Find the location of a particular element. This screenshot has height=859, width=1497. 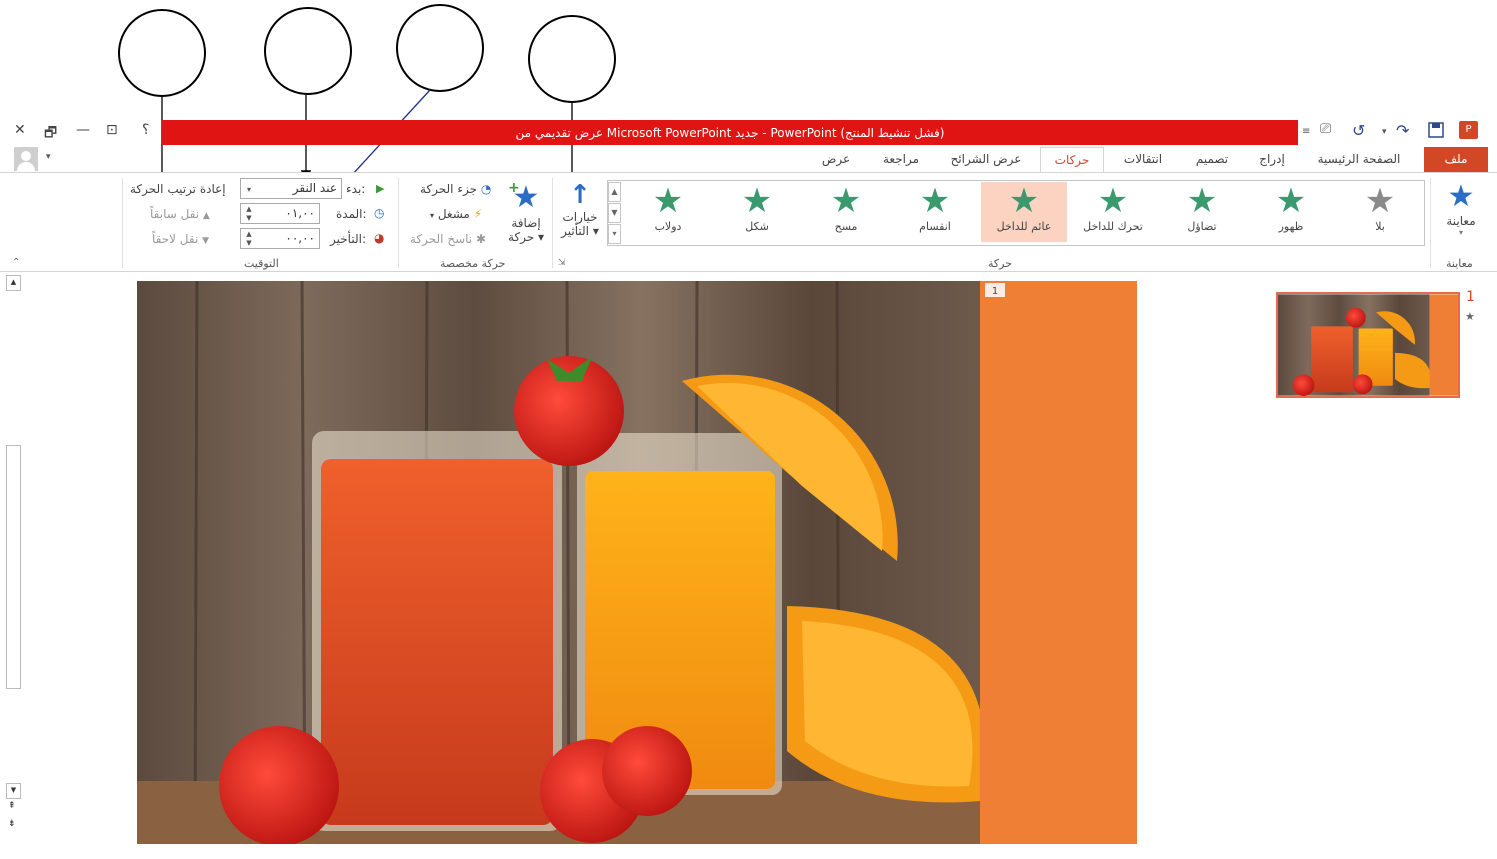

vertical-scrollbar: ▲ ▼ ⇞ ⇟ is located at coordinates (13, 555).